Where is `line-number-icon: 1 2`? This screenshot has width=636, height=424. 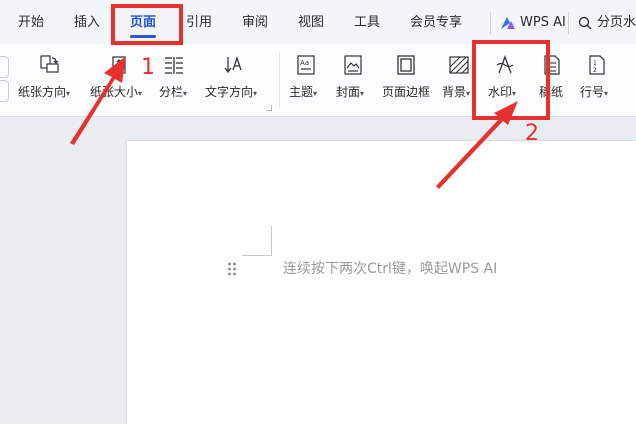 line-number-icon: 1 2 is located at coordinates (597, 65).